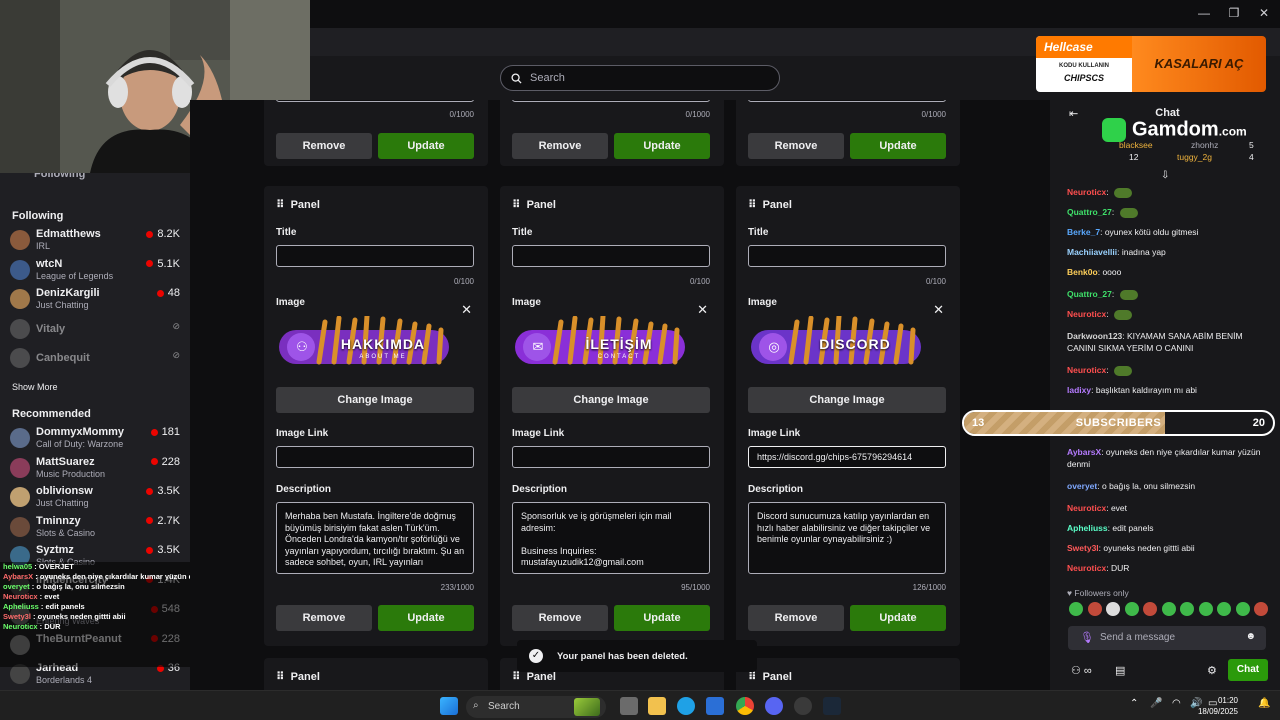 This screenshot has width=1280, height=720. Describe the element at coordinates (1079, 390) in the screenshot. I see `chat-username: ladixy` at that location.